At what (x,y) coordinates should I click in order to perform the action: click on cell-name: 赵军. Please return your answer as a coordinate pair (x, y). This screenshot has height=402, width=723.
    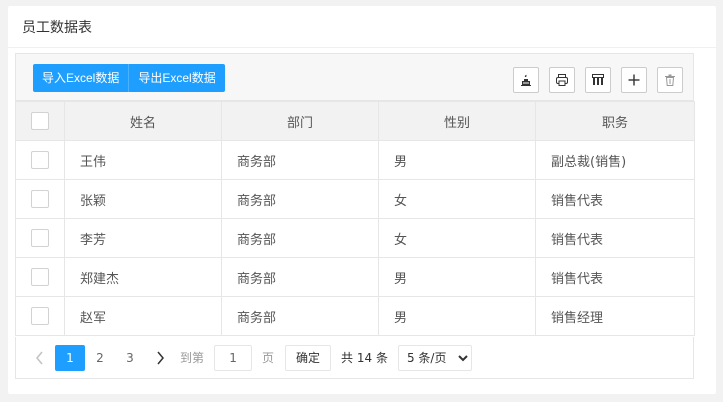
    Looking at the image, I should click on (143, 316).